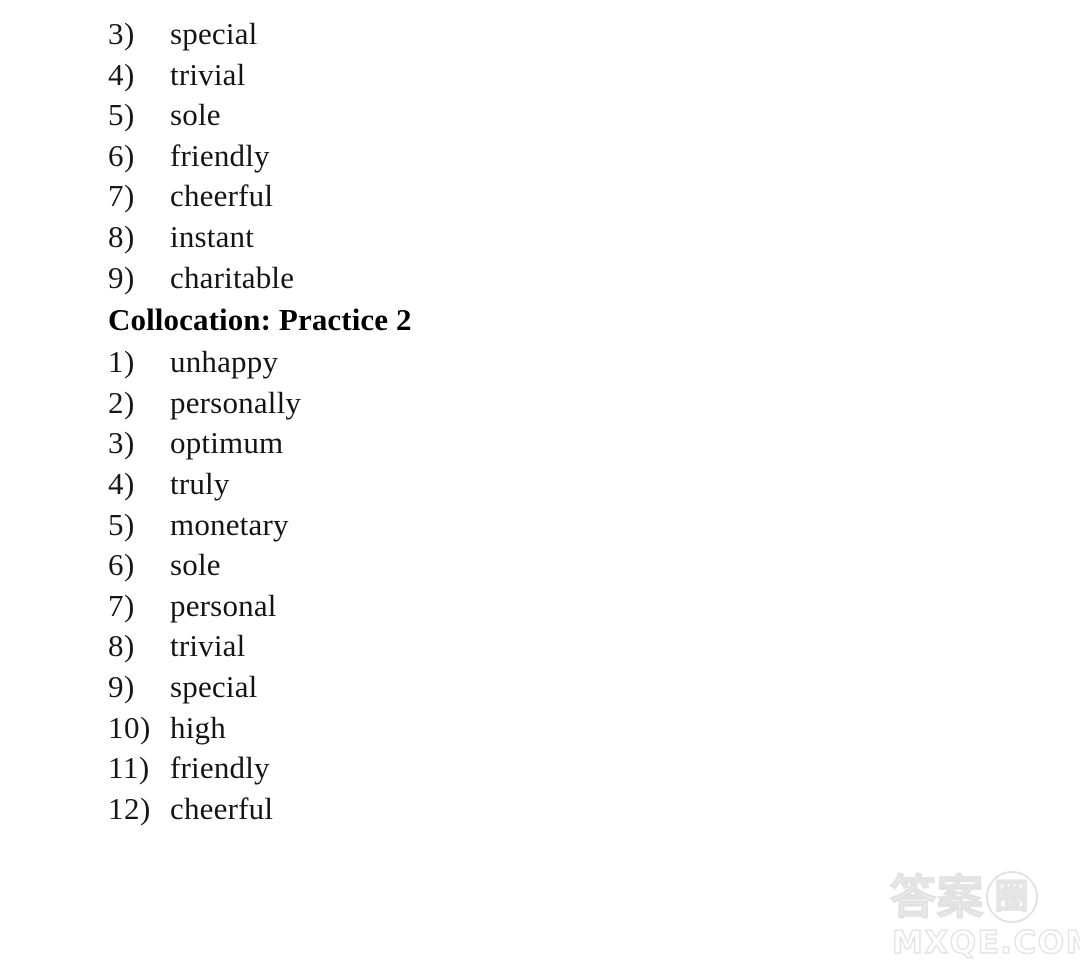  I want to click on watermark-logo-text: 答案圈, so click(980, 897).